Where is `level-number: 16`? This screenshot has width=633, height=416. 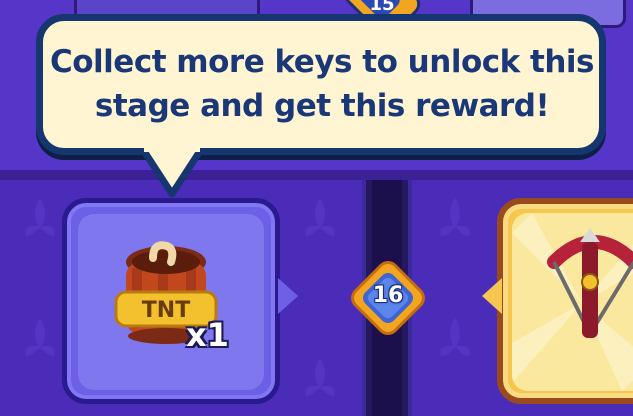 level-number: 16 is located at coordinates (388, 295).